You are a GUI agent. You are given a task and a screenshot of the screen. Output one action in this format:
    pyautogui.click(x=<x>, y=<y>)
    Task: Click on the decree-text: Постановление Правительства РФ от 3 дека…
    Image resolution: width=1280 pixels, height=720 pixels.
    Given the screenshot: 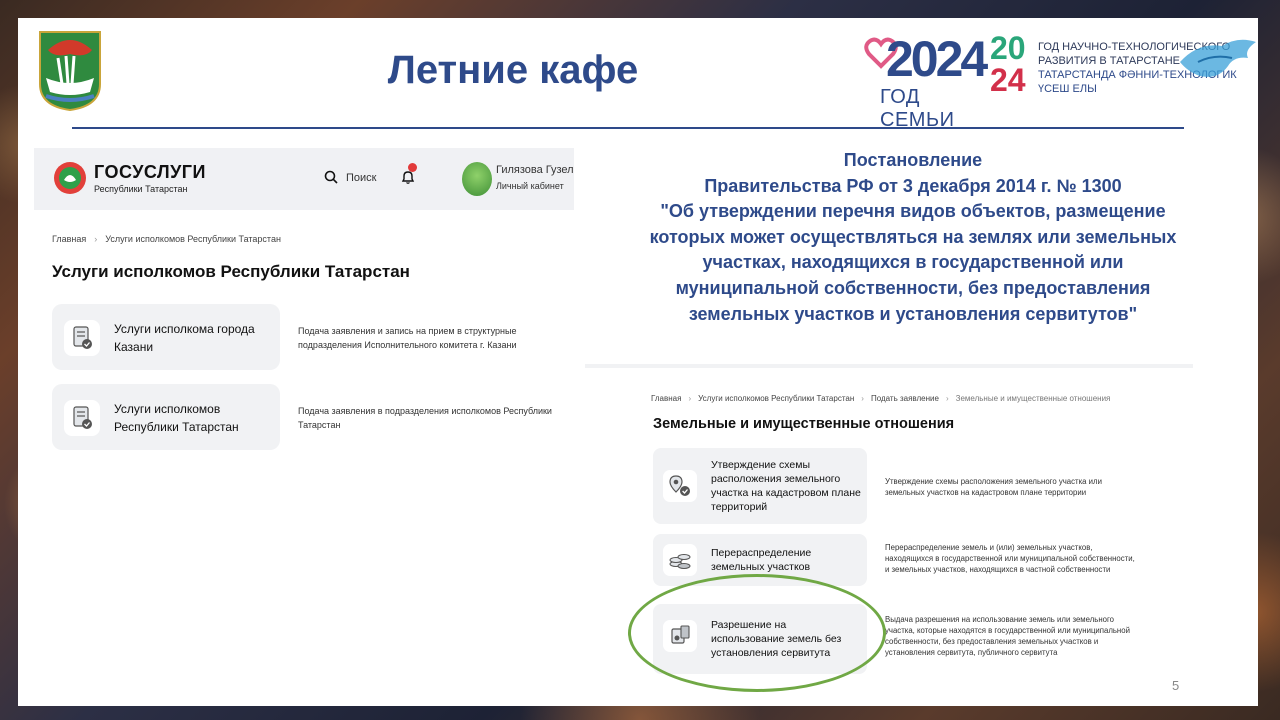 What is the action you would take?
    pyautogui.click(x=913, y=237)
    